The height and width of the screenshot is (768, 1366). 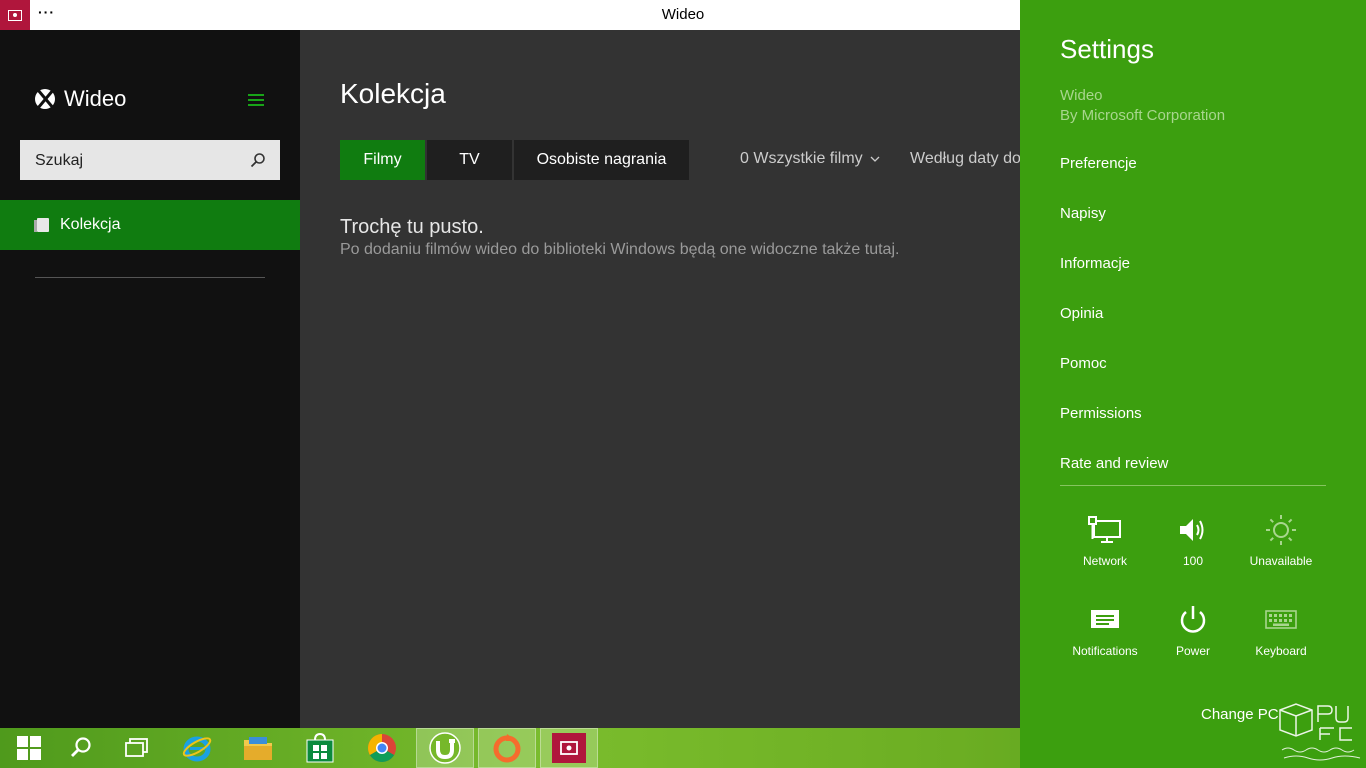 What do you see at coordinates (382, 748) in the screenshot?
I see `chrome-icon` at bounding box center [382, 748].